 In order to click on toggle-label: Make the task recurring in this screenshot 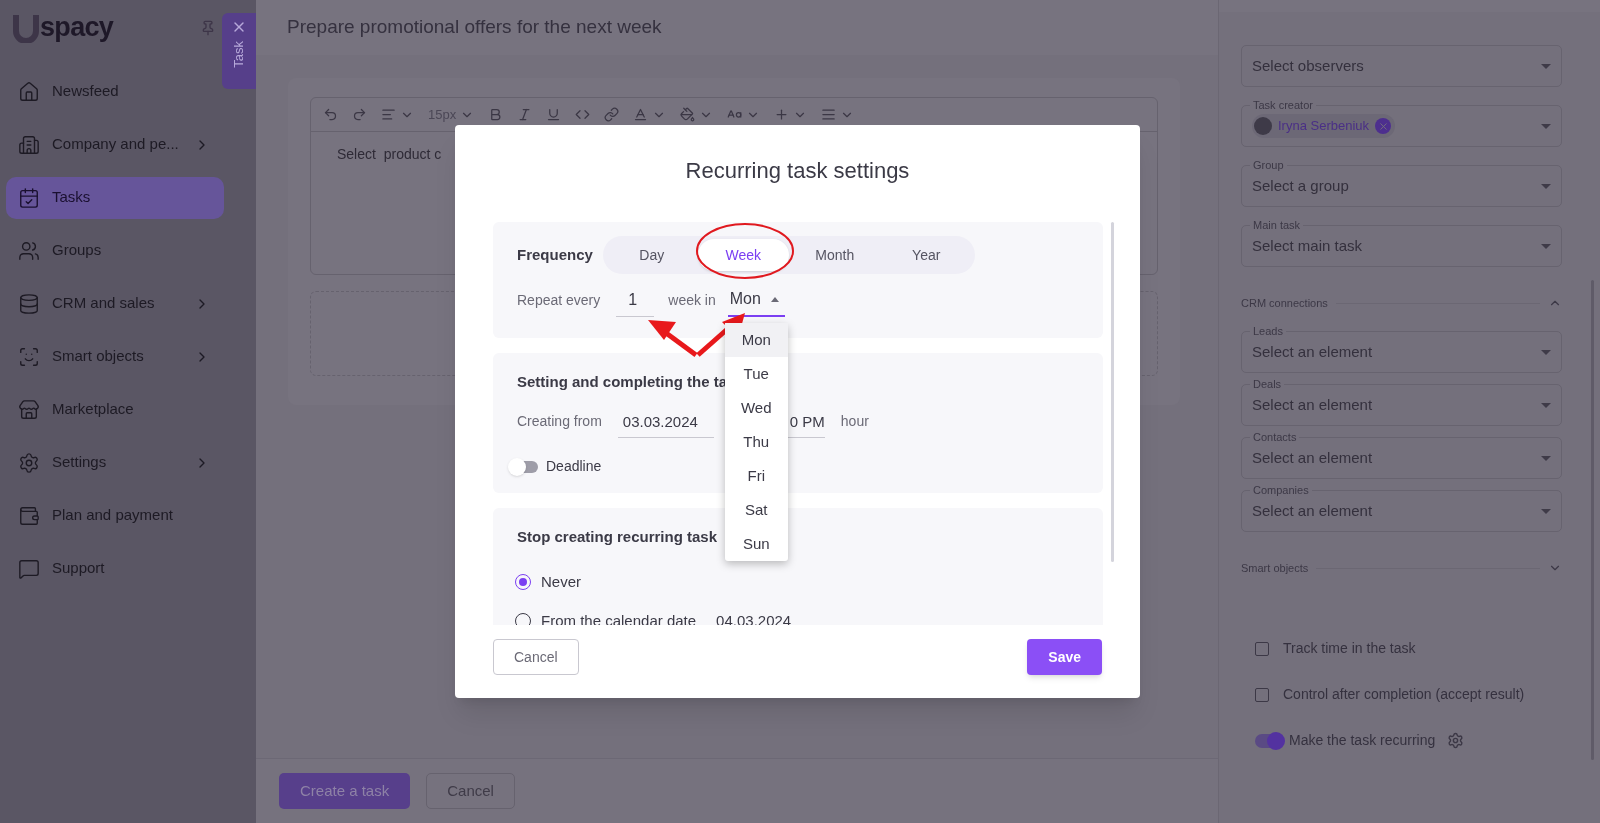, I will do `click(1362, 740)`.